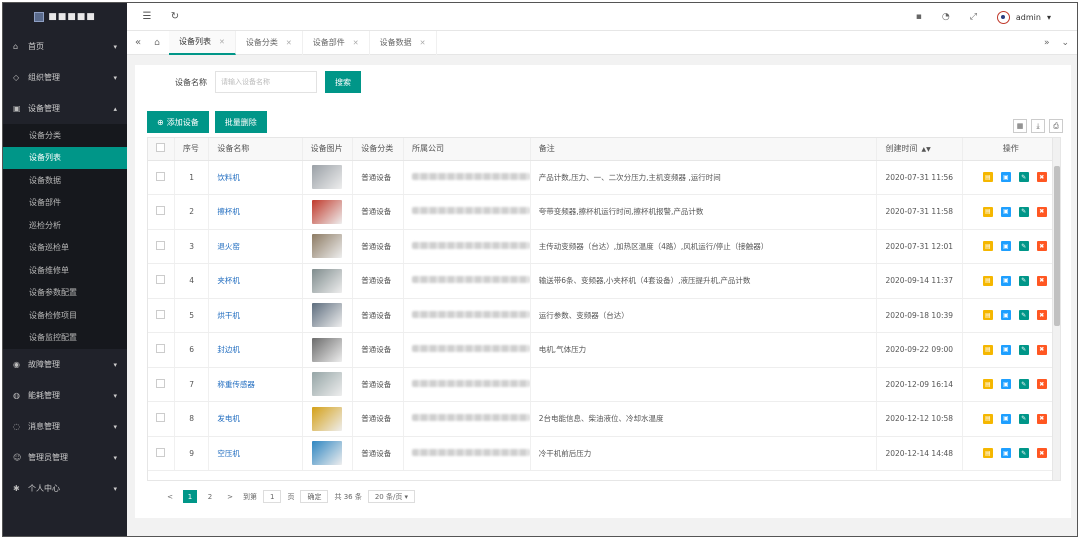 The image size is (1080, 539). What do you see at coordinates (65, 46) in the screenshot?
I see `sidebar-item-a0: ⌂ 首页 ▾` at bounding box center [65, 46].